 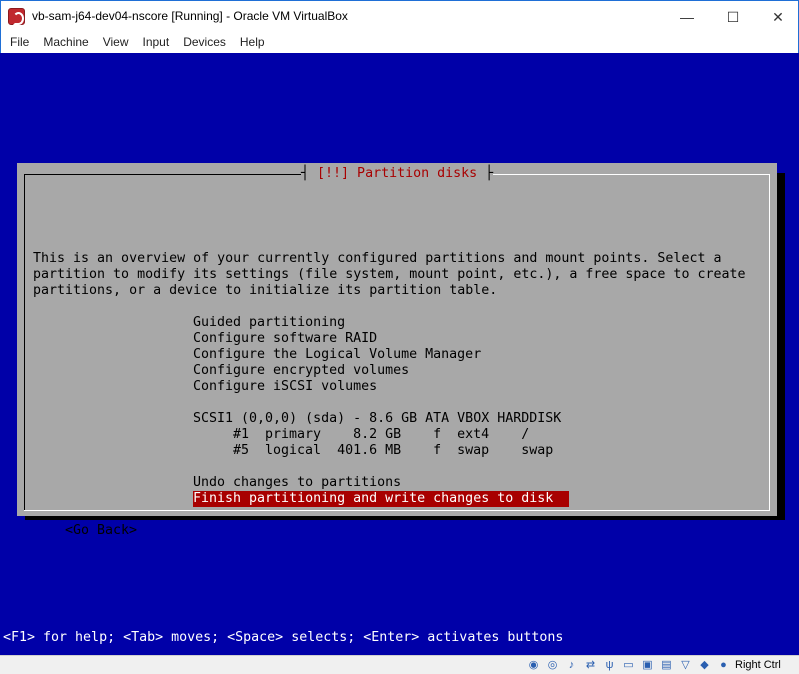 What do you see at coordinates (647, 665) in the screenshot?
I see `display-icon: ▣` at bounding box center [647, 665].